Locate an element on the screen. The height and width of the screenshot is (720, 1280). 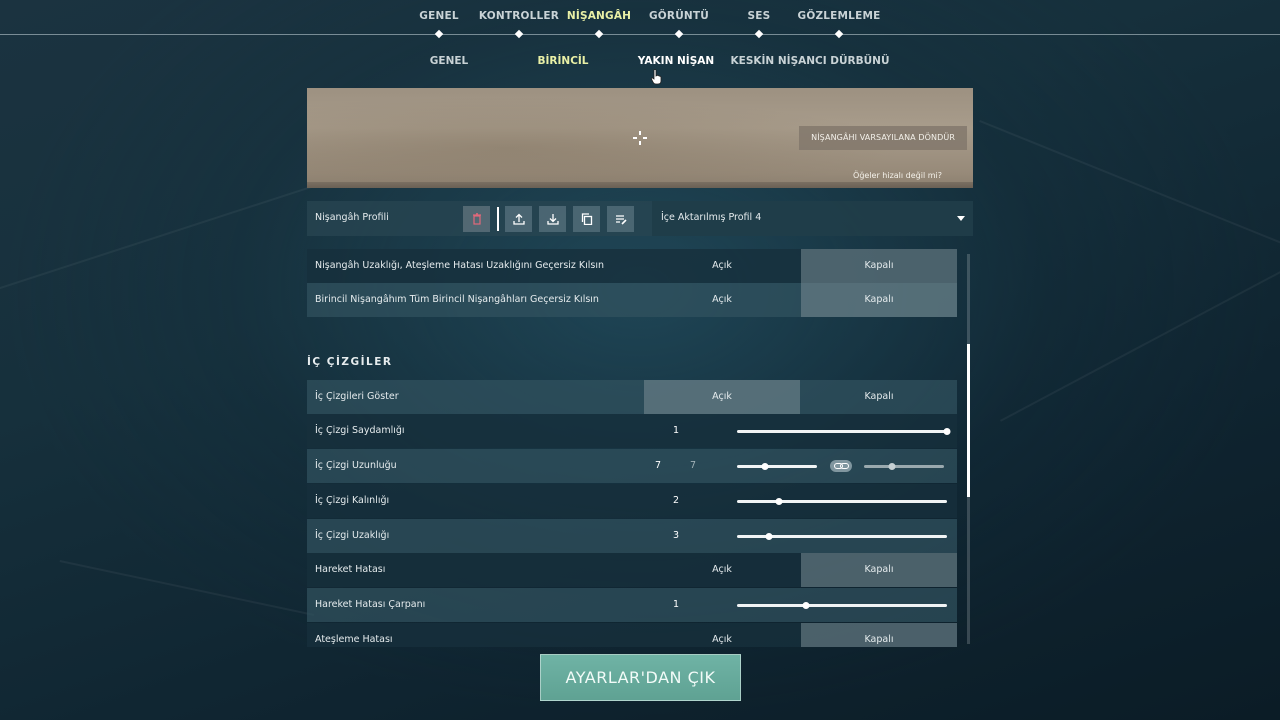
profile-dropdown: İçe Aktarılmış Profil 4 is located at coordinates (812, 218).